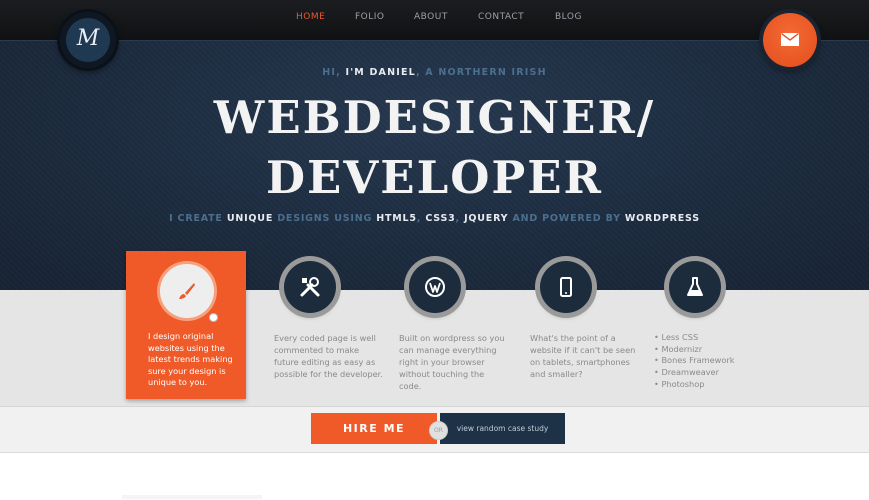  What do you see at coordinates (709, 350) in the screenshot?
I see `tools-list-item: Modernizr` at bounding box center [709, 350].